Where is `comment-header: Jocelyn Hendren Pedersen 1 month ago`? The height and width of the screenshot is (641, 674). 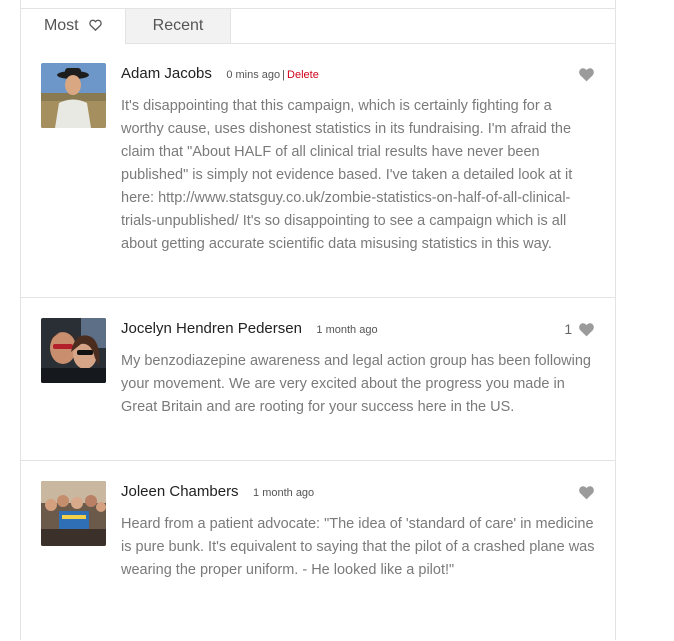
comment-header: Jocelyn Hendren Pedersen 1 month ago is located at coordinates (249, 329).